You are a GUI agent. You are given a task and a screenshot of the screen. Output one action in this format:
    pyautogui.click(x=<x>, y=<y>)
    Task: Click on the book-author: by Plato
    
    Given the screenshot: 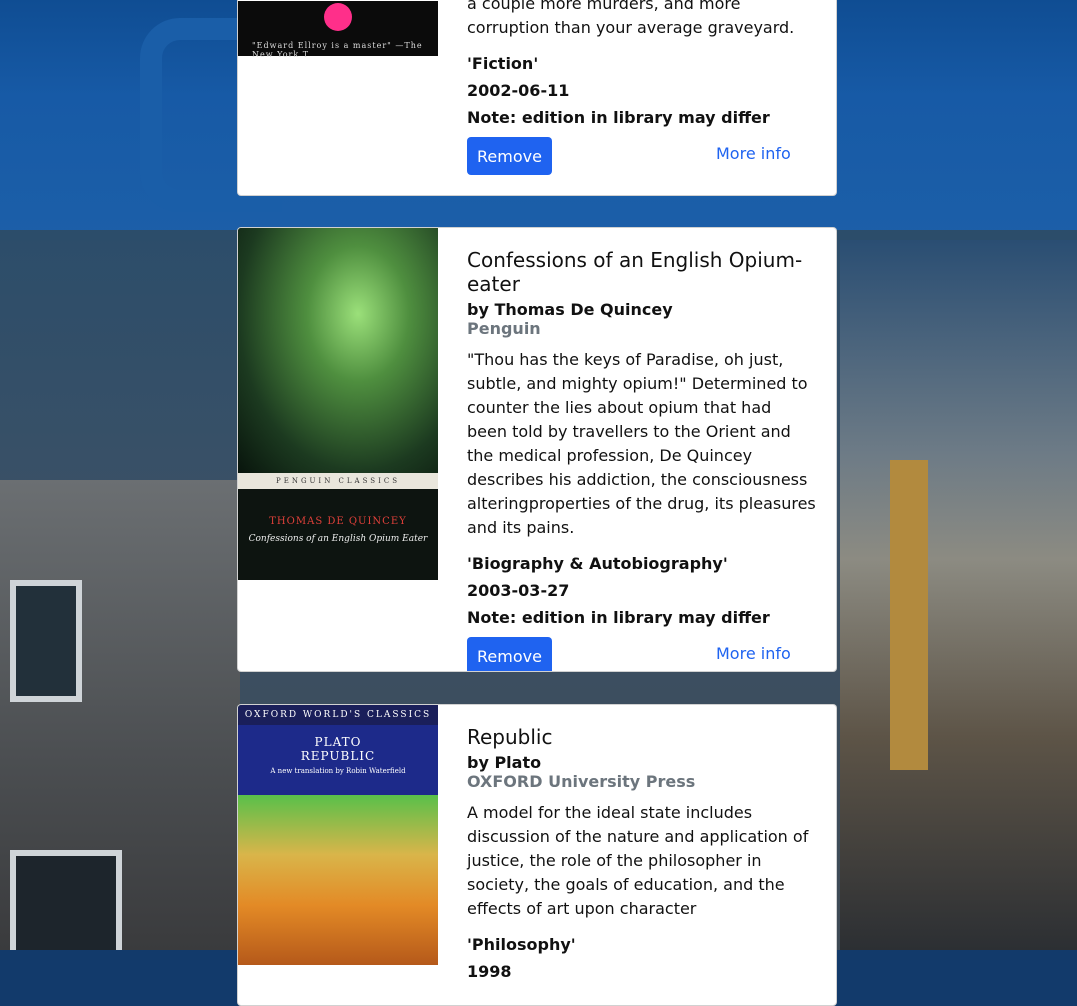 What is the action you would take?
    pyautogui.click(x=504, y=762)
    